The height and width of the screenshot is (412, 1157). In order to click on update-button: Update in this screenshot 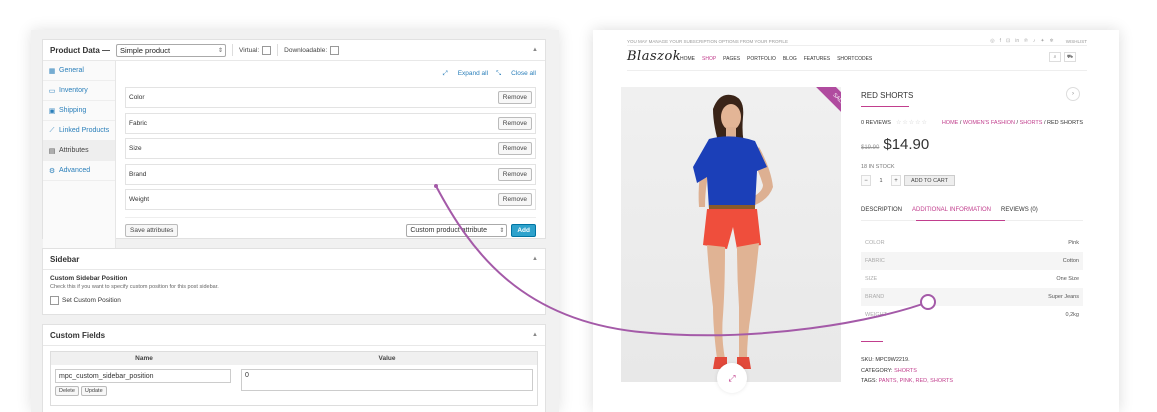, I will do `click(93, 391)`.